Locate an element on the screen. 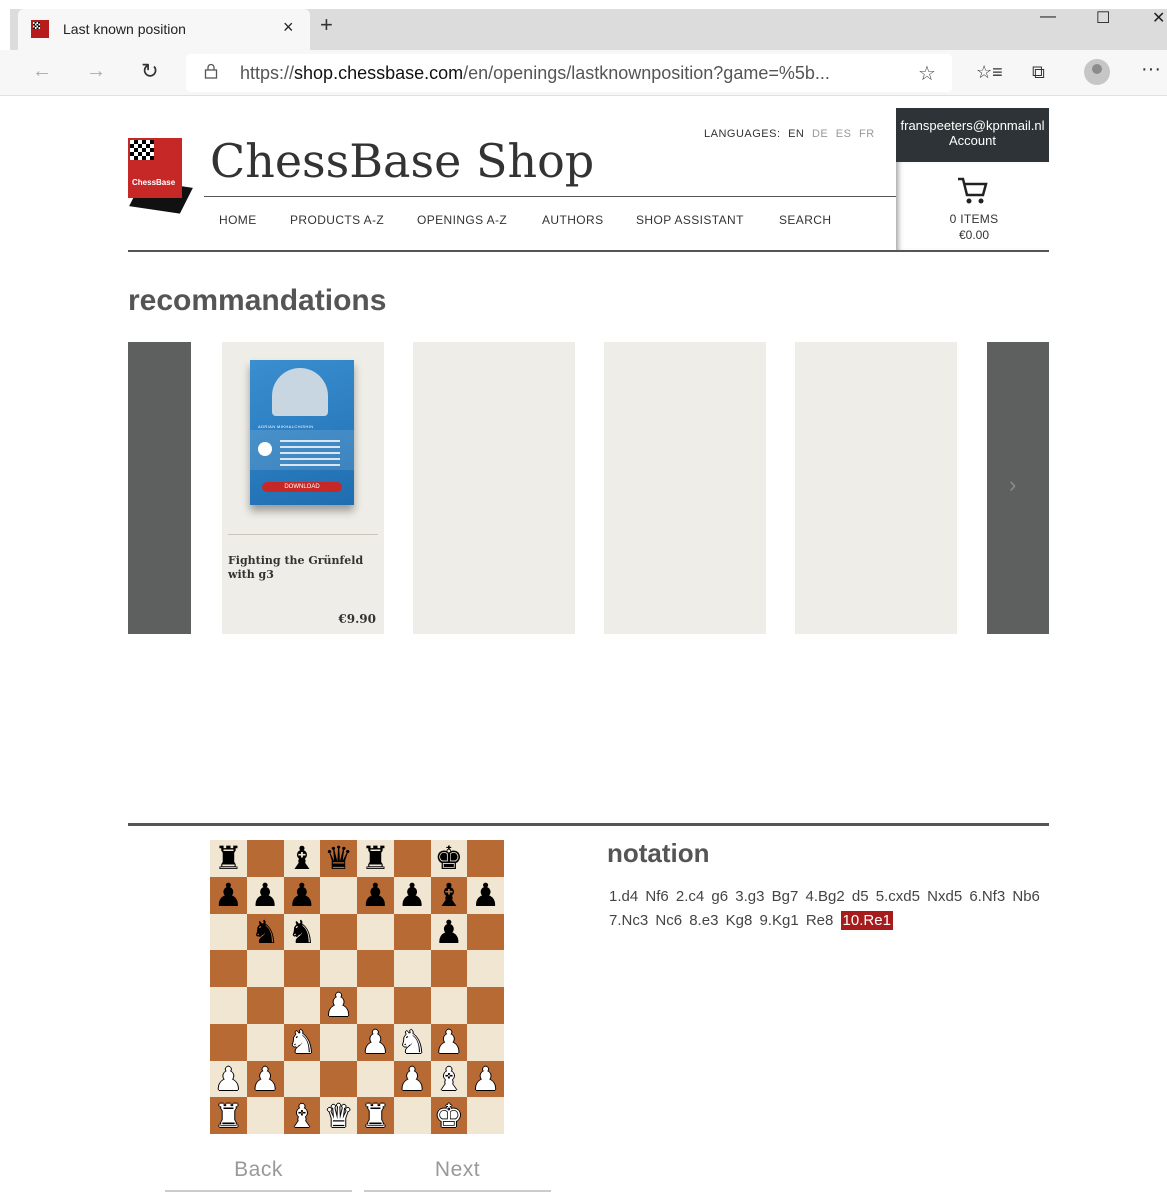  lang-fr: FR is located at coordinates (867, 134).